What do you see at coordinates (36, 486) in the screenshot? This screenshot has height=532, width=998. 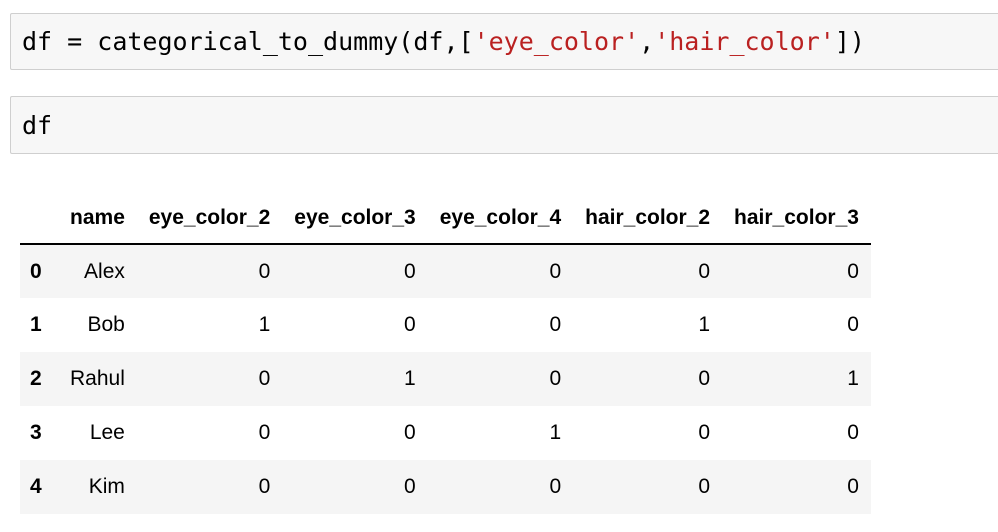 I see `row-index: 4` at bounding box center [36, 486].